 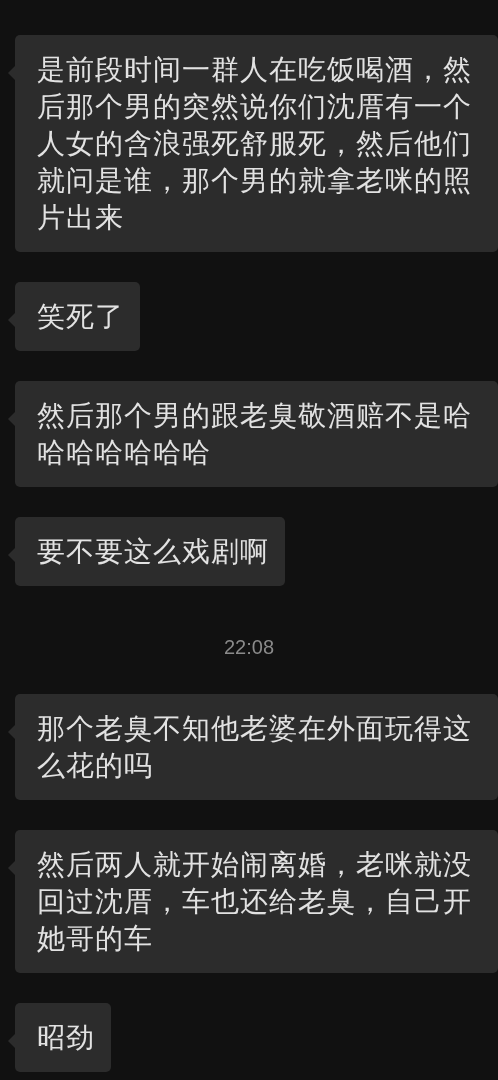 What do you see at coordinates (256, 747) in the screenshot?
I see `message-bubble: 那个老臭不知他老婆在外面玩得这么花的吗` at bounding box center [256, 747].